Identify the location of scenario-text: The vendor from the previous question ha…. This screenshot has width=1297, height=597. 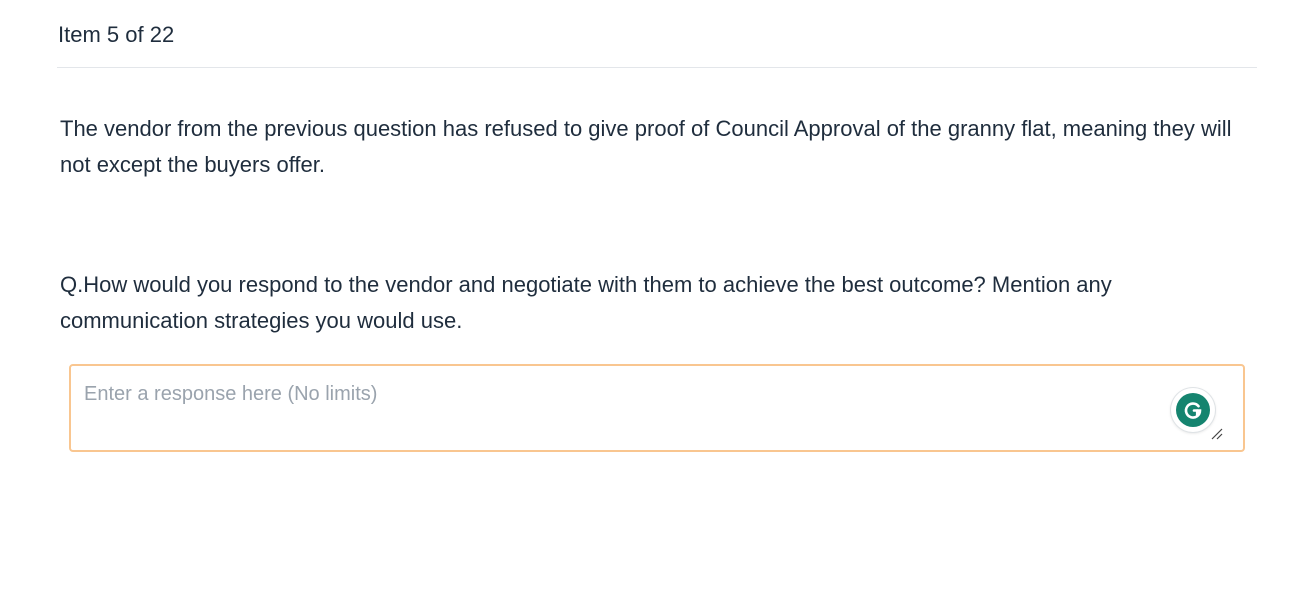
(646, 146).